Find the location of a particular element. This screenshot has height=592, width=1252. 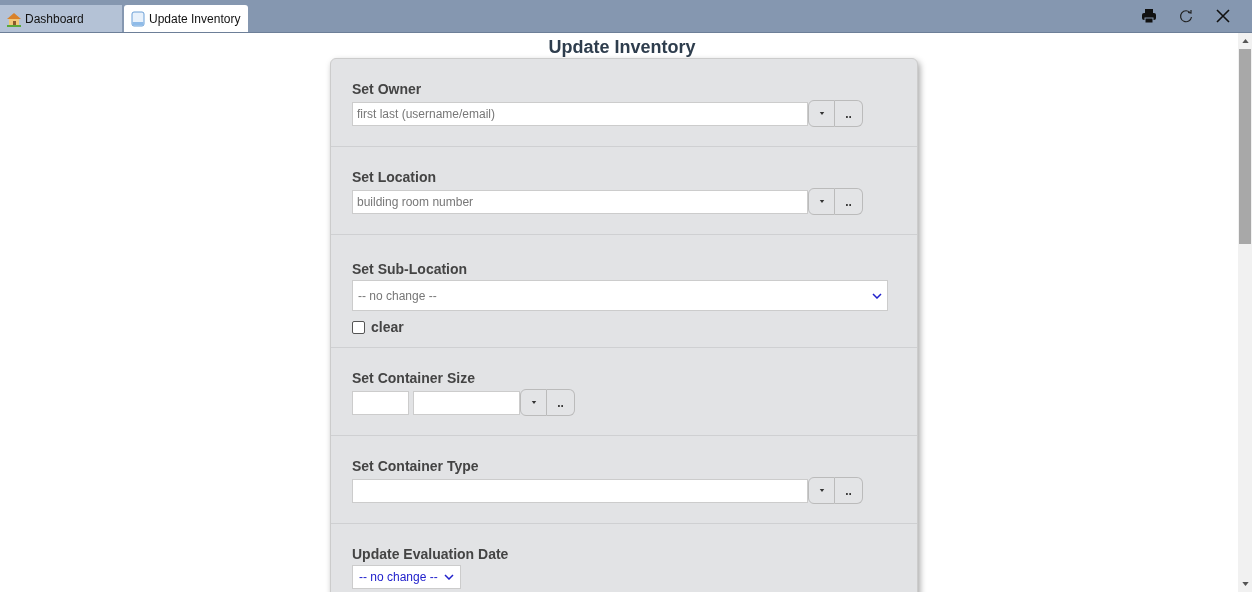

page-icon is located at coordinates (138, 18).